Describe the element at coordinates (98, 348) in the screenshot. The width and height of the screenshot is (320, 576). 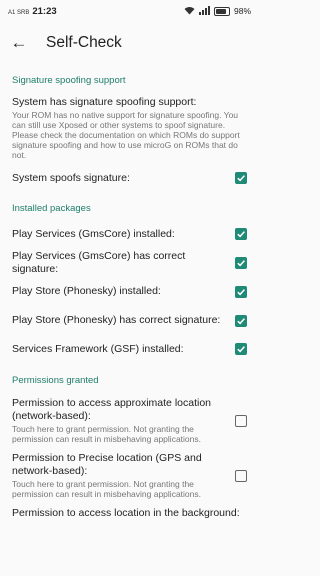
I see `item-title: Services Framework (GSF) installed:` at that location.